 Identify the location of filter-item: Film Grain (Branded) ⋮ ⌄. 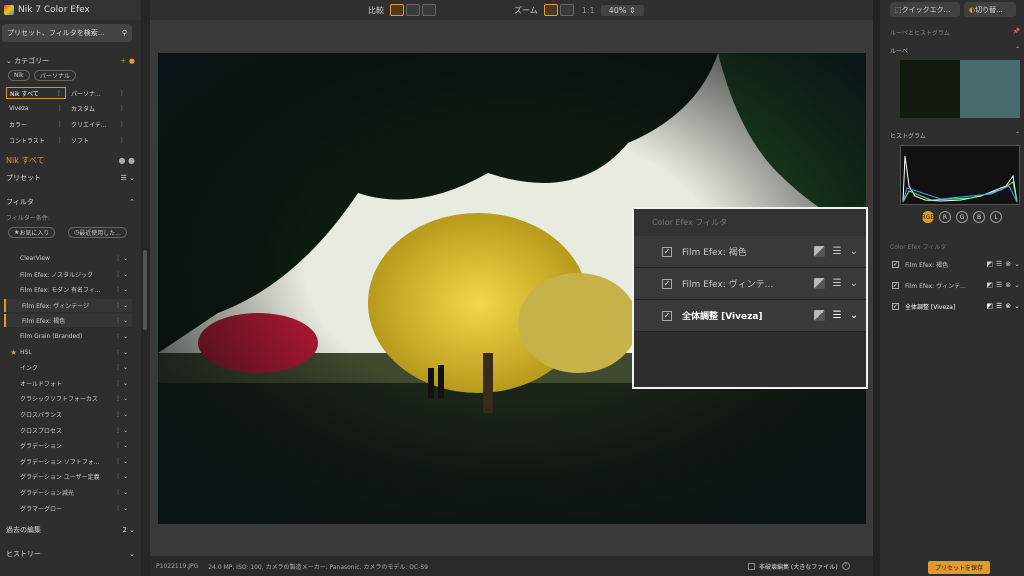
(68, 336).